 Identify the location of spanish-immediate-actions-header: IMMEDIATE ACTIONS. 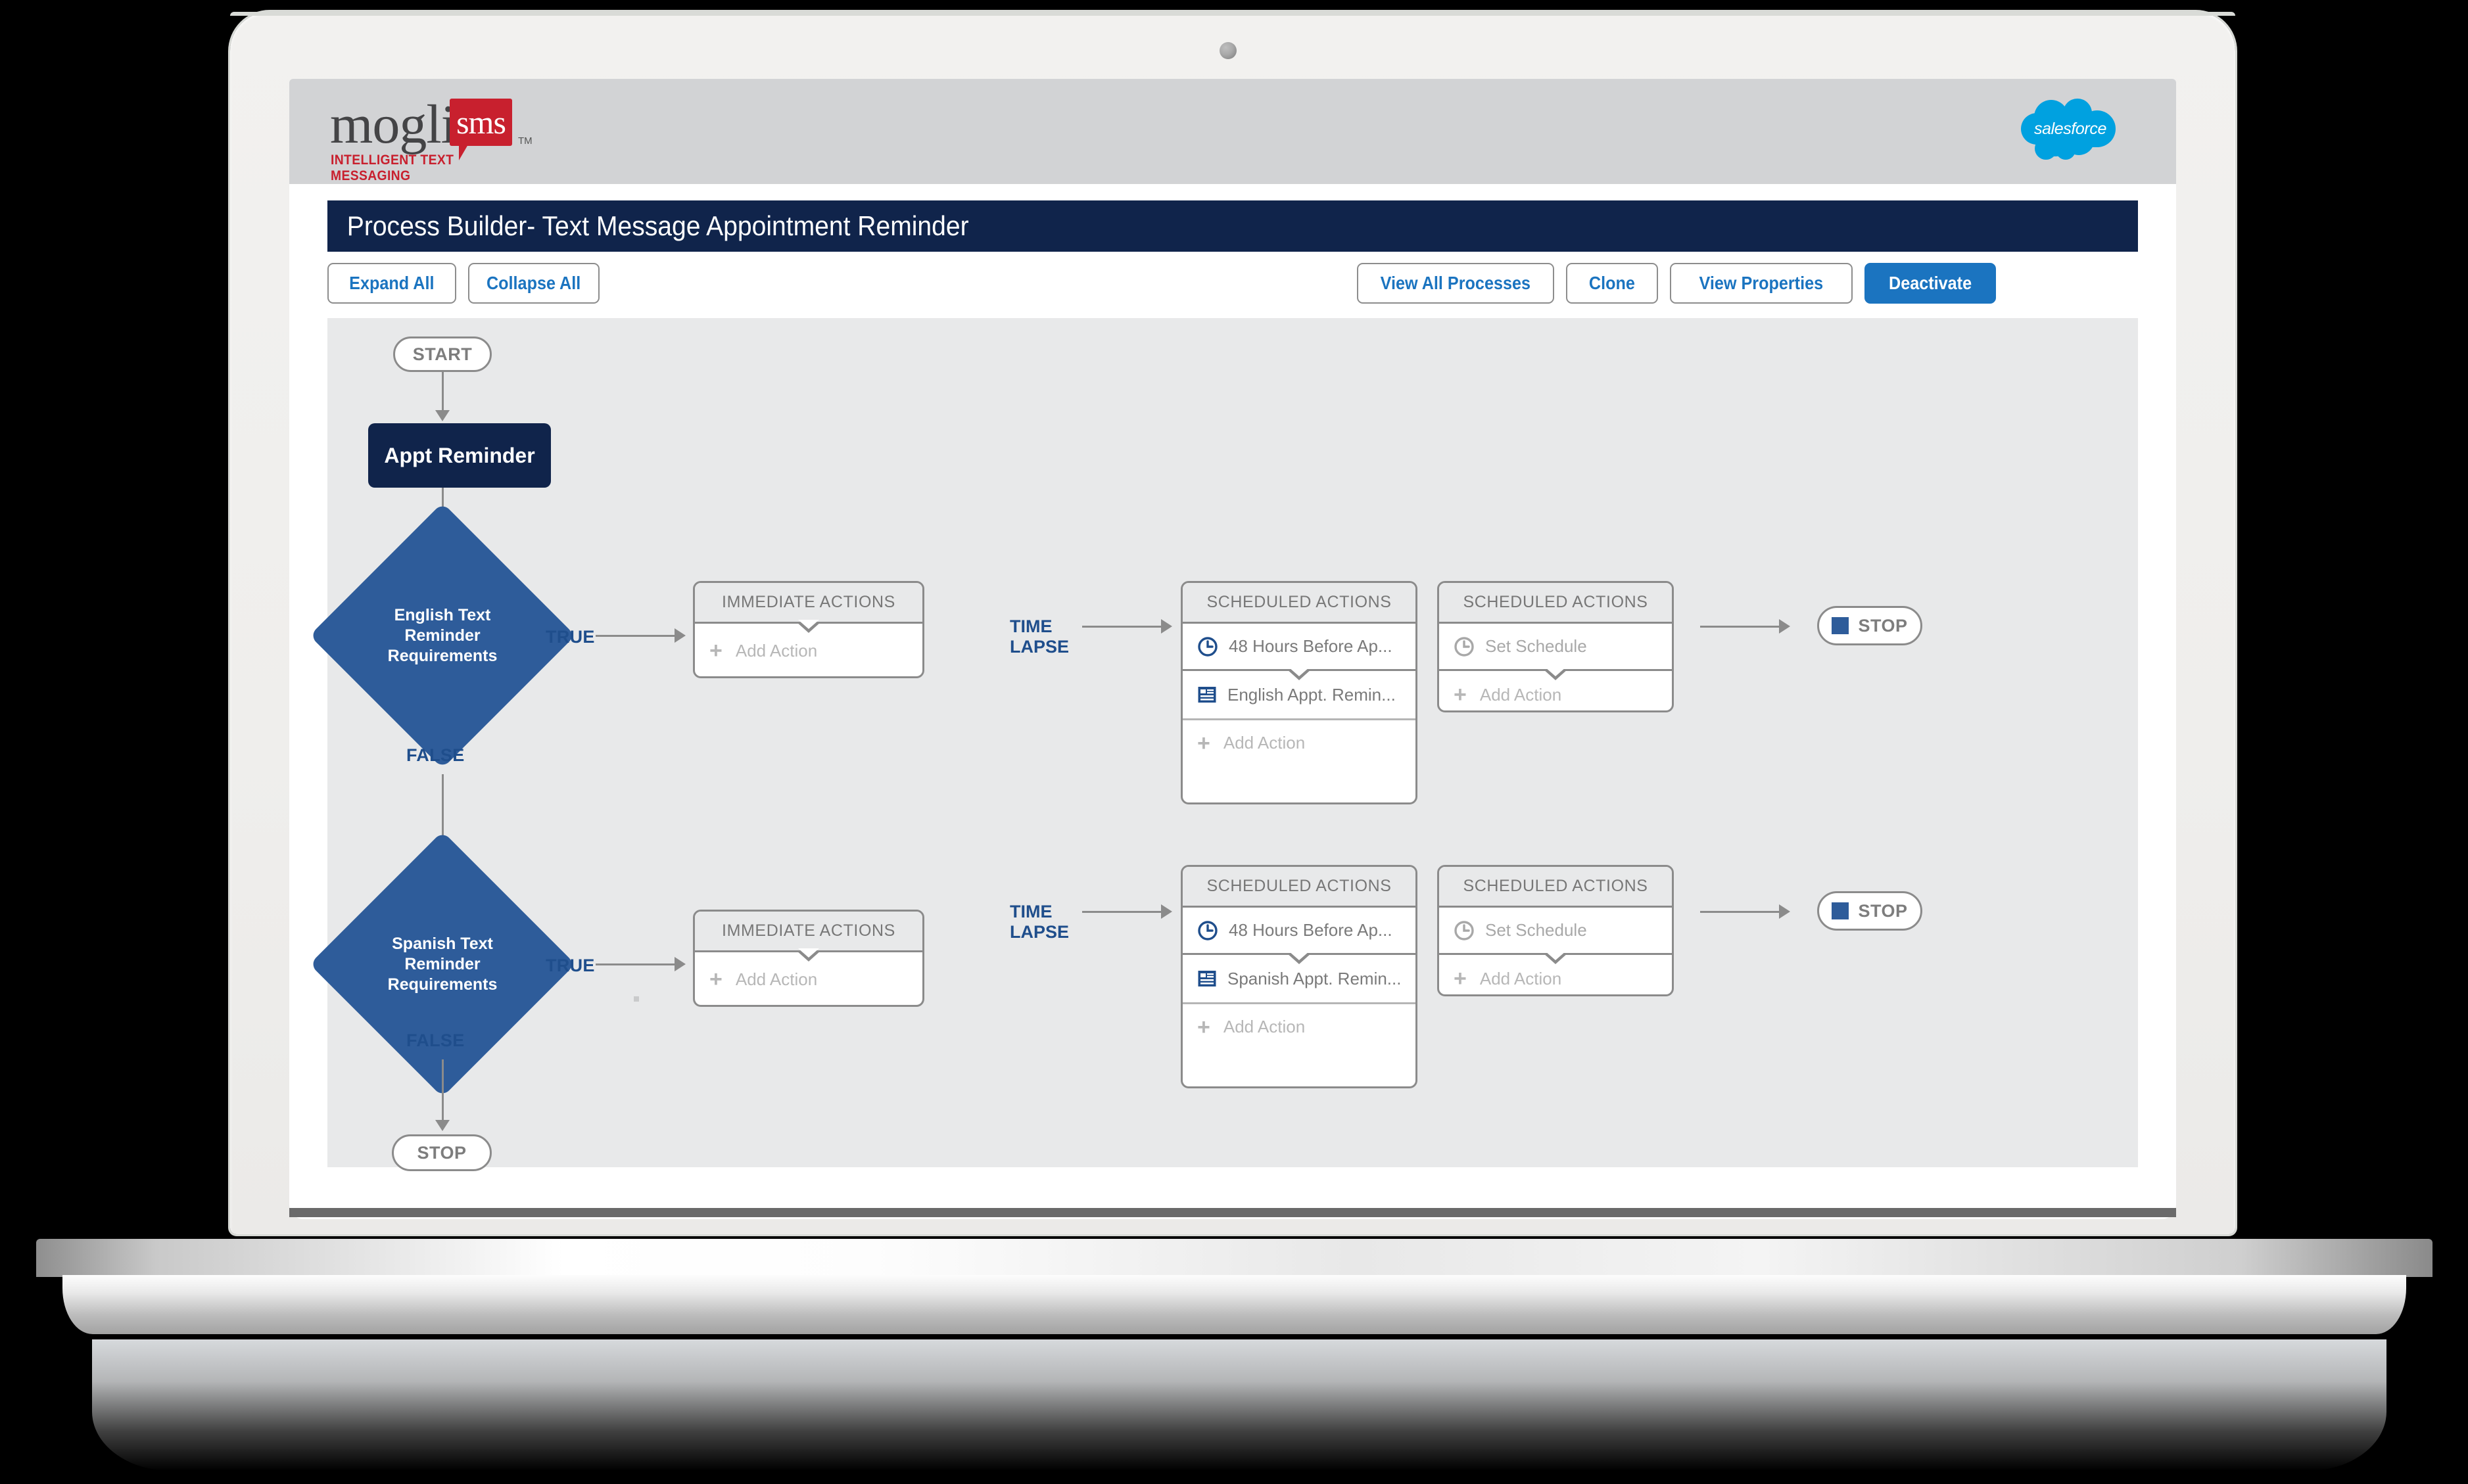
(808, 937).